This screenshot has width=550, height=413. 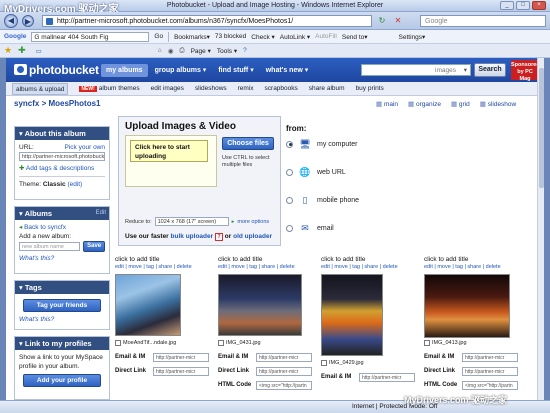 What do you see at coordinates (62, 258) in the screenshot?
I see `albums-whats-this-link: What's this?` at bounding box center [62, 258].